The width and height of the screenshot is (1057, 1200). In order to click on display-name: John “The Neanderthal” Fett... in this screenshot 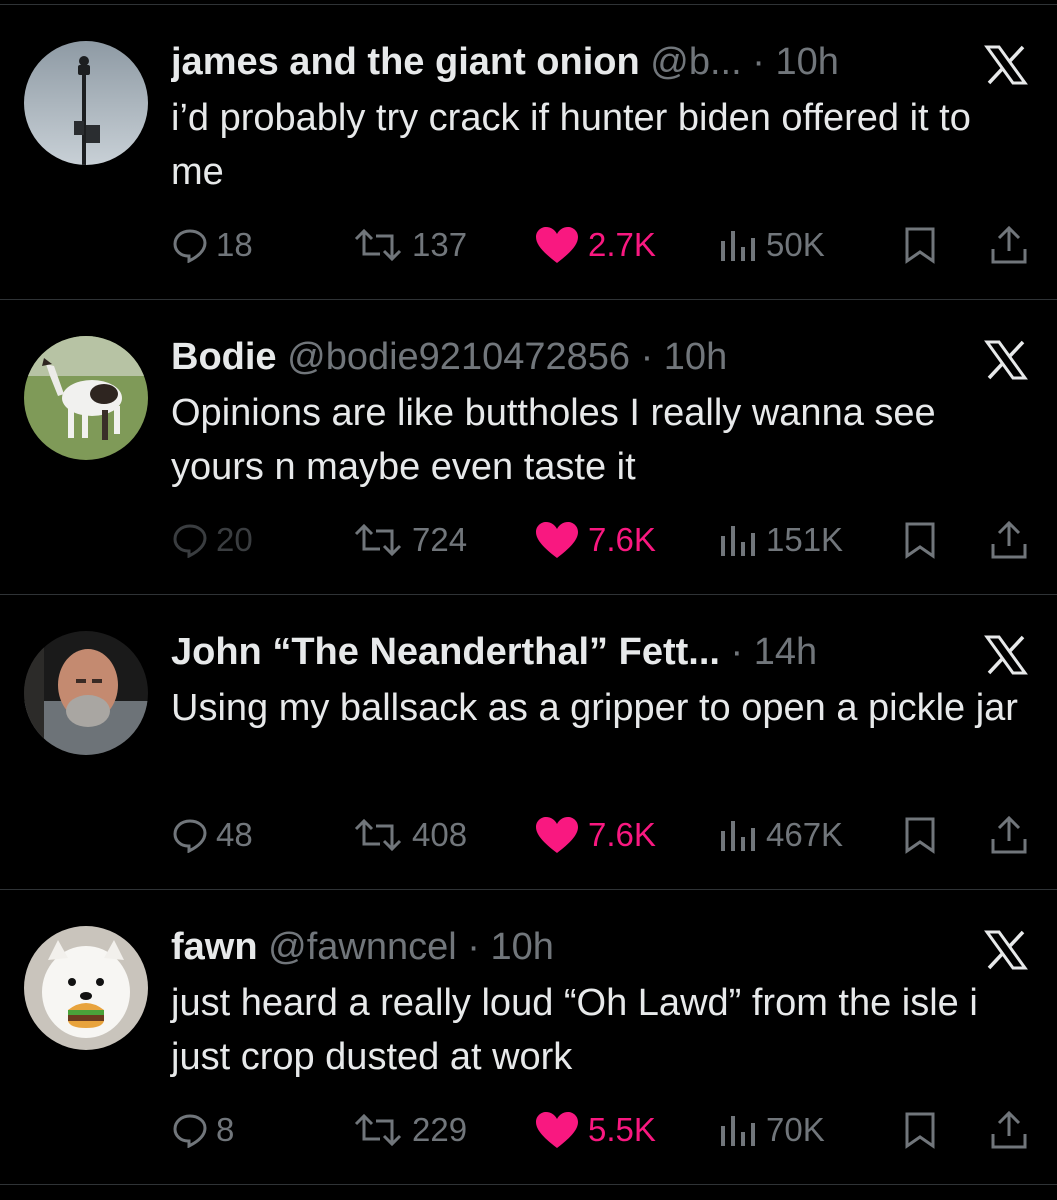, I will do `click(445, 652)`.